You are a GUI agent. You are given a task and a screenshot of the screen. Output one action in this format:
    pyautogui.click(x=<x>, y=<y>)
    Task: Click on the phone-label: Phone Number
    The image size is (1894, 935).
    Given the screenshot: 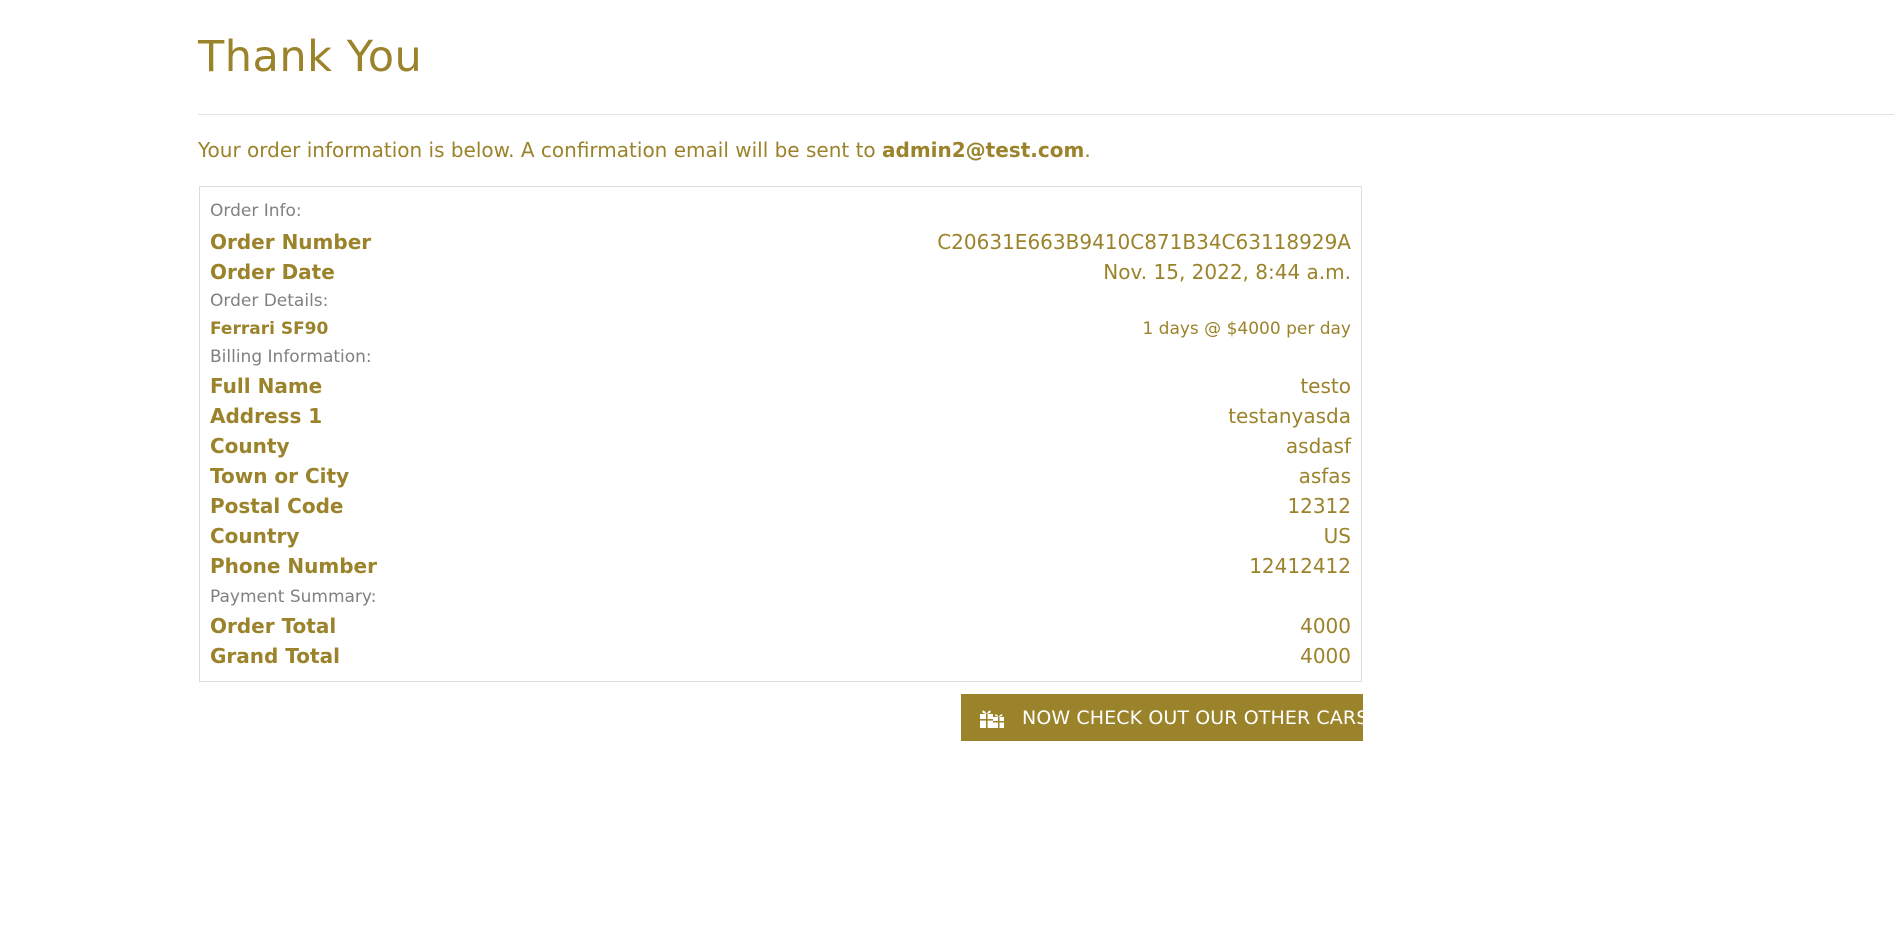 What is the action you would take?
    pyautogui.click(x=293, y=566)
    